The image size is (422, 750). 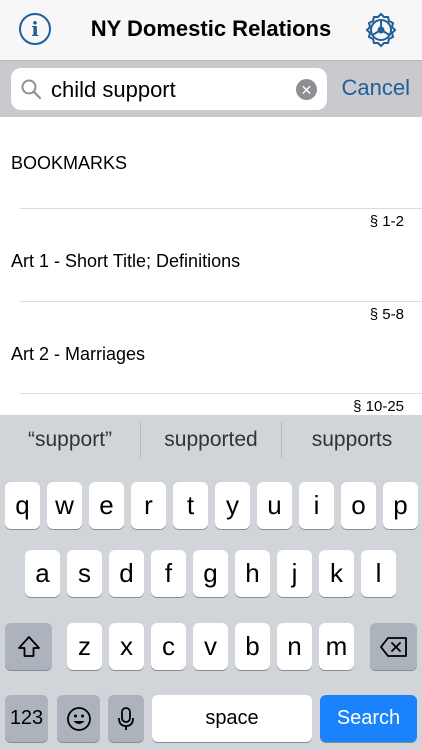 What do you see at coordinates (386, 221) in the screenshot?
I see `row-section-range: § 1-2` at bounding box center [386, 221].